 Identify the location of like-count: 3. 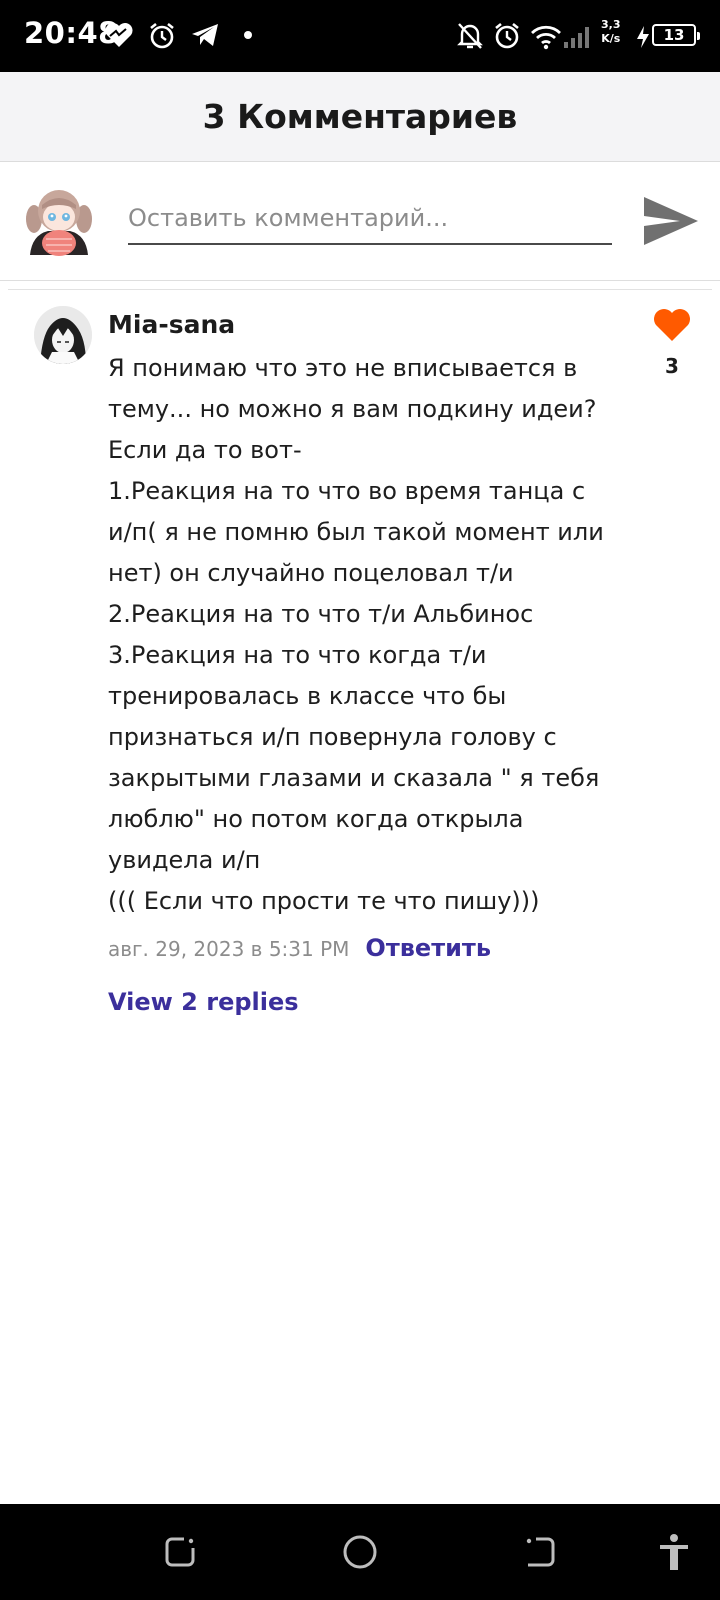
(672, 366).